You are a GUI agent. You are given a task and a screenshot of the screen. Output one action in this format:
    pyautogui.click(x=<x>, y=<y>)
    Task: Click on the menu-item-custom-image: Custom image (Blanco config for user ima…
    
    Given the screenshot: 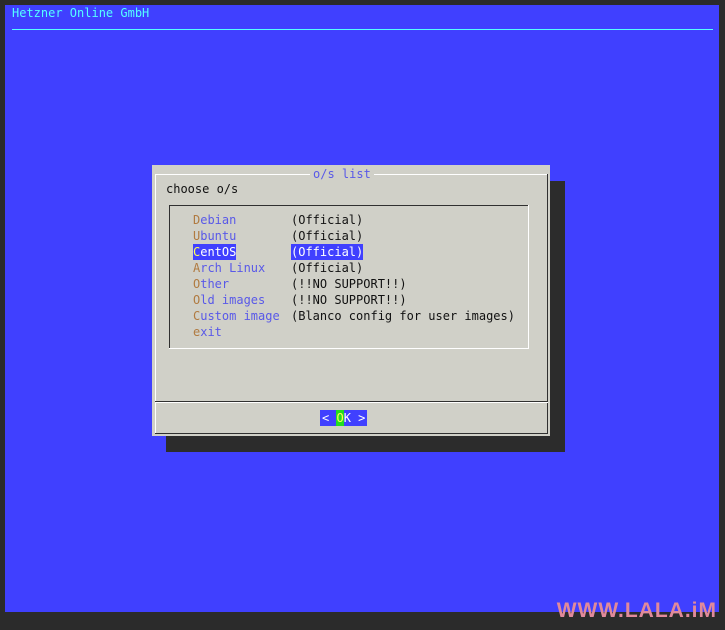 What is the action you would take?
    pyautogui.click(x=354, y=316)
    